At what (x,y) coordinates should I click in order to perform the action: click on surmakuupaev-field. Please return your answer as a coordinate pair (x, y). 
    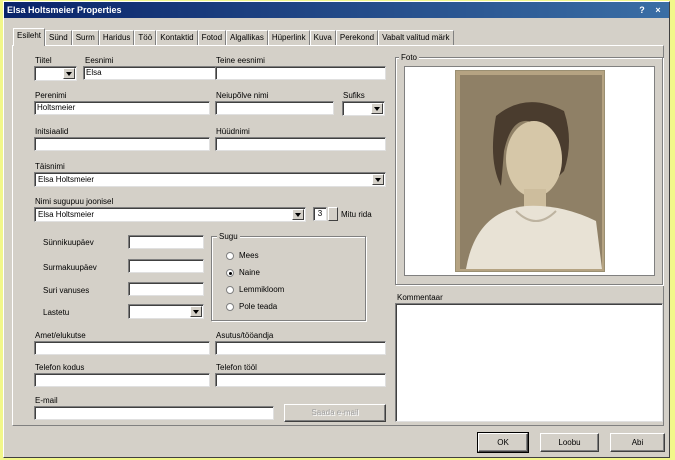
    Looking at the image, I should click on (166, 266).